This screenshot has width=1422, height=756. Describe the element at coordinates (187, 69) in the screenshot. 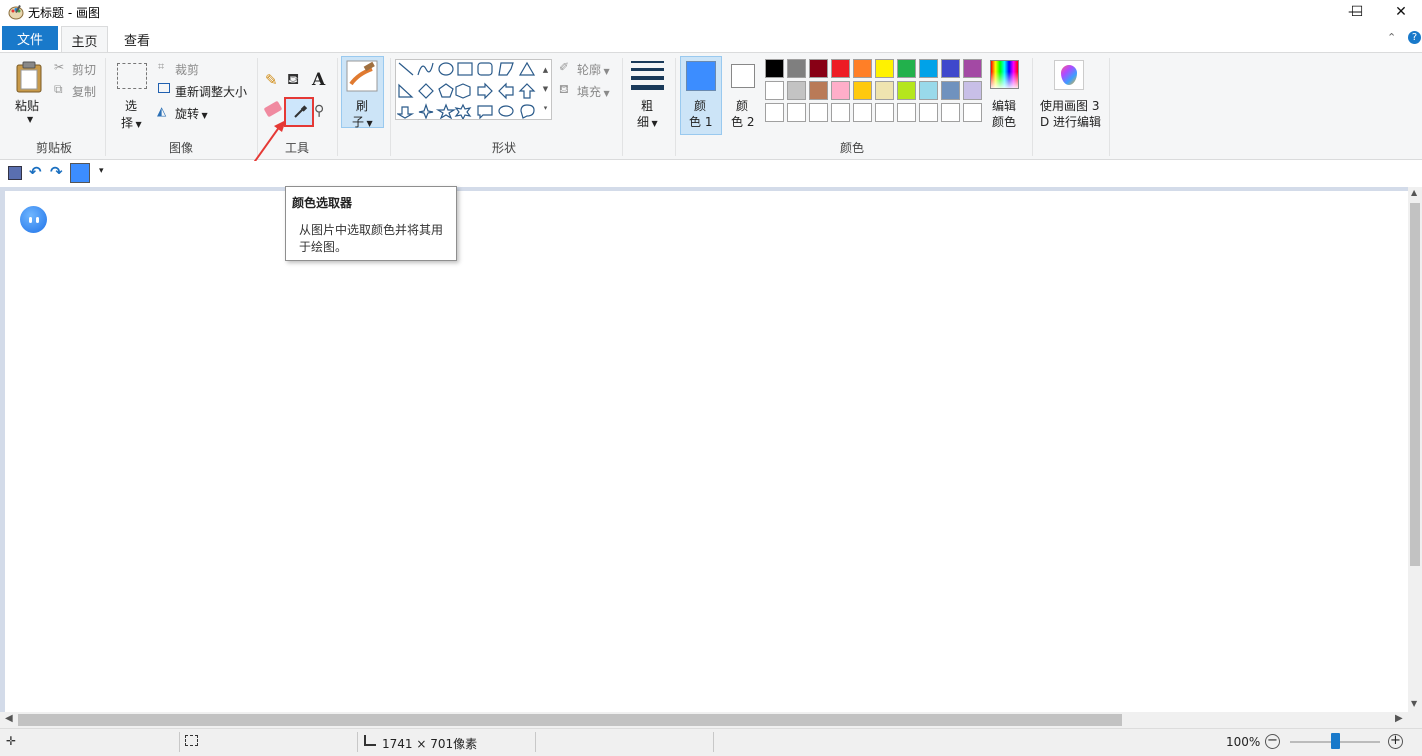

I see `crop-button: 裁剪` at that location.